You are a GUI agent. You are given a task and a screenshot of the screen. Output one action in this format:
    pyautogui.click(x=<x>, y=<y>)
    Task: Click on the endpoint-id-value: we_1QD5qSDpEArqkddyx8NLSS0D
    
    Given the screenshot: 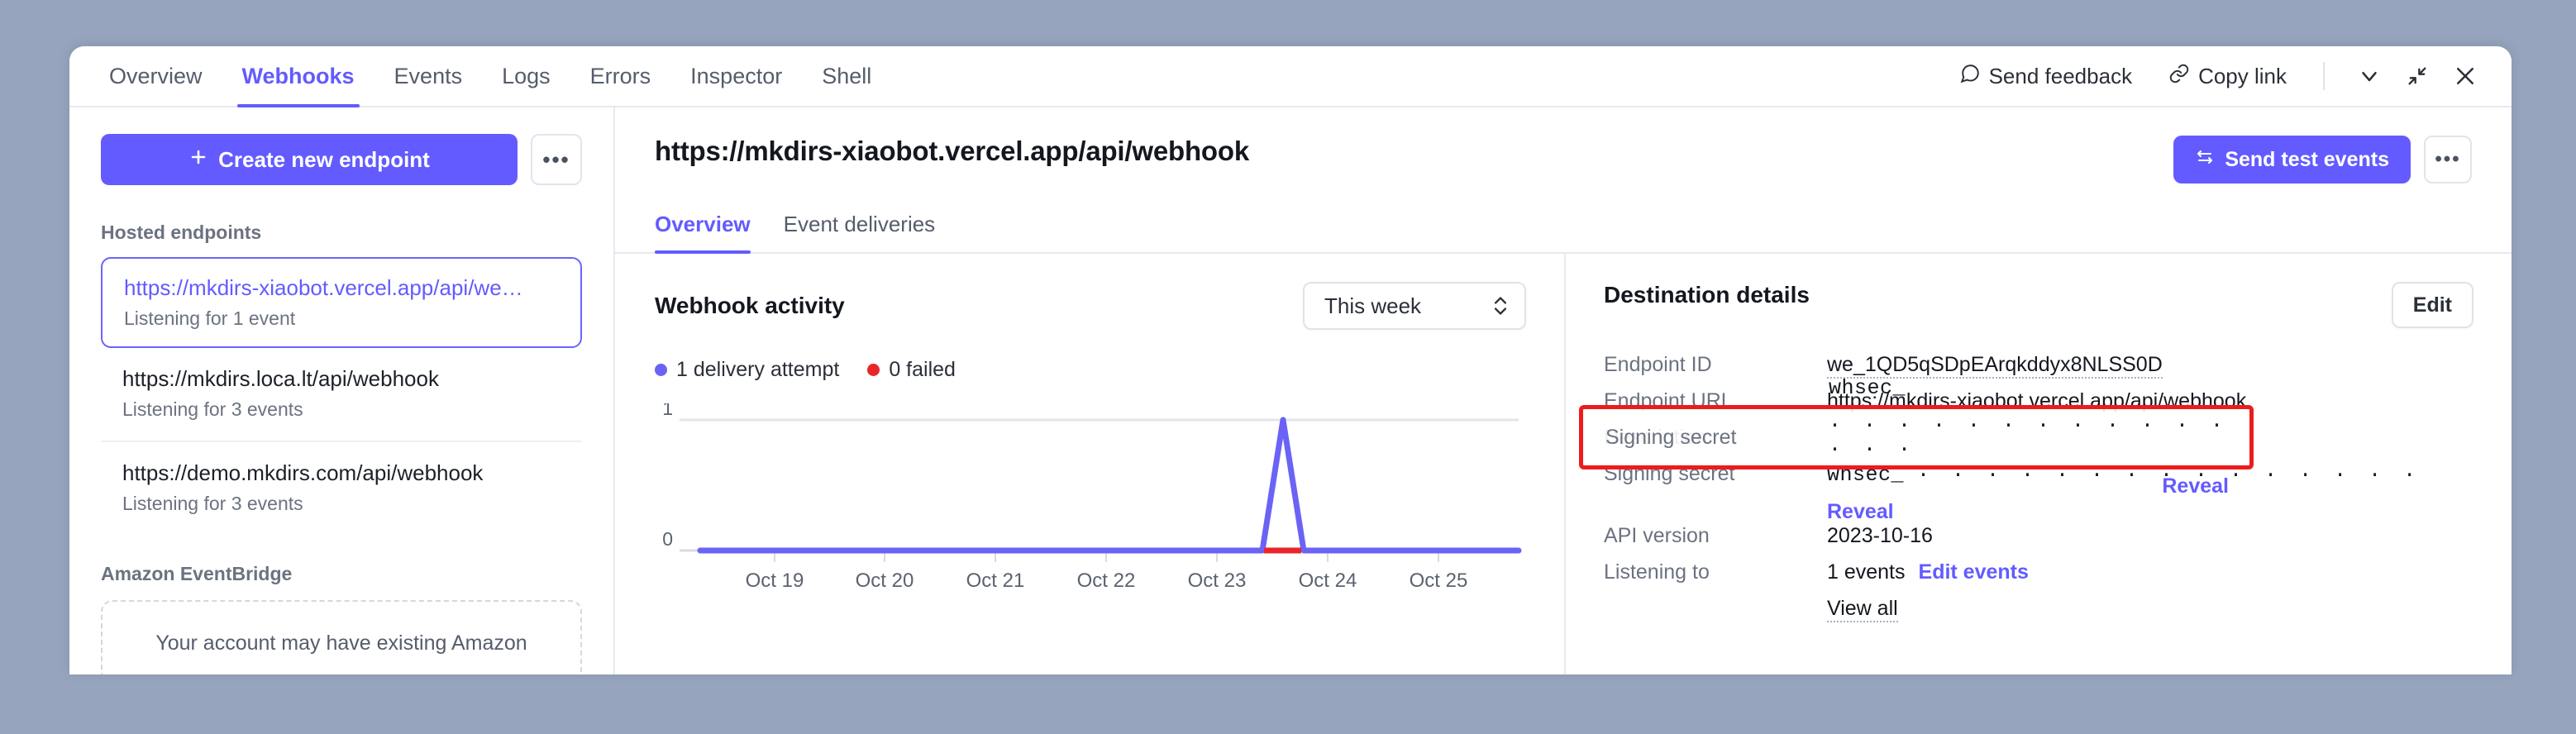 What is the action you would take?
    pyautogui.click(x=1995, y=366)
    